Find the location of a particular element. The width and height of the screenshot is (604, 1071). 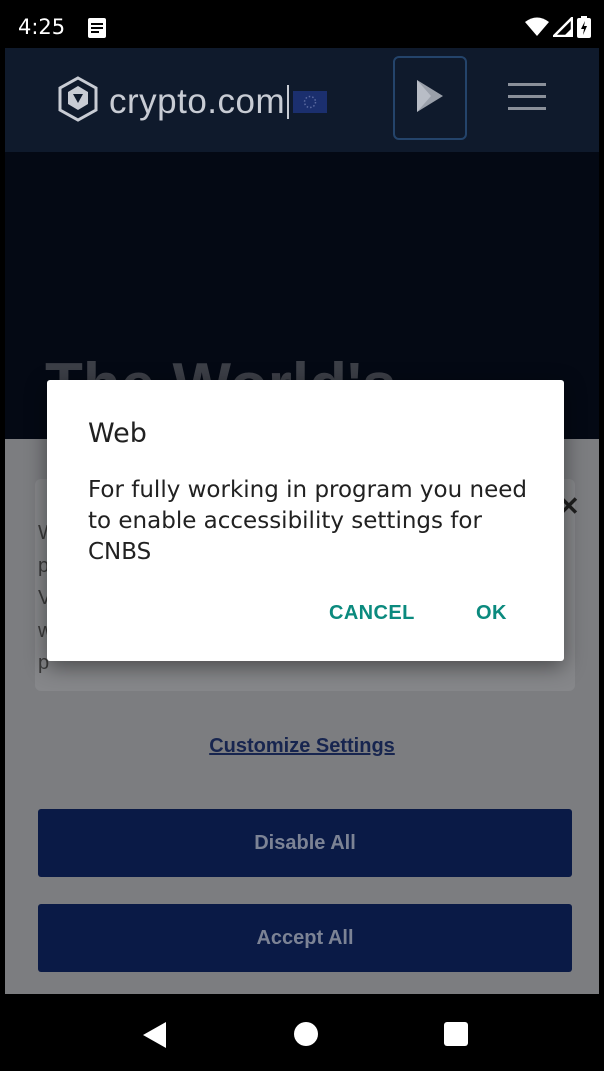

signal-icon is located at coordinates (562, 28).